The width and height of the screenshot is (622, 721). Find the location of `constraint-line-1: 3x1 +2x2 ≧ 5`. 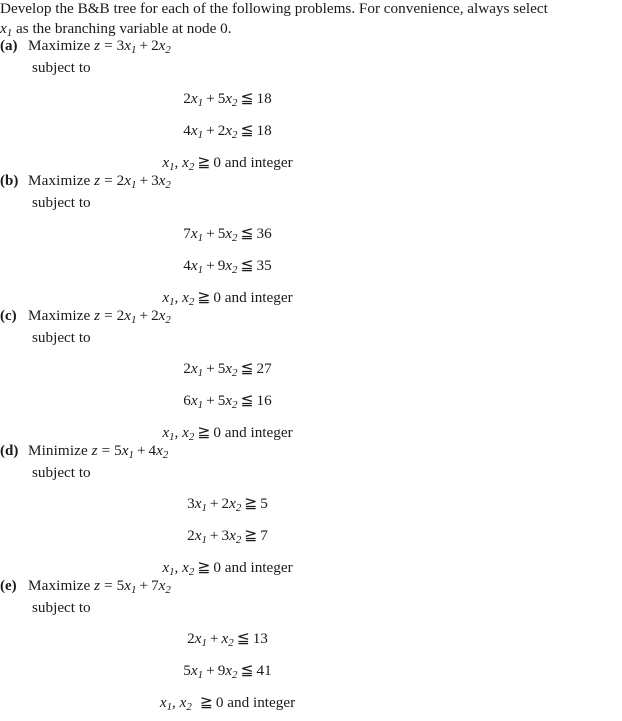

constraint-line-1: 3x1 +2x2 ≧ 5 is located at coordinates (227, 506).